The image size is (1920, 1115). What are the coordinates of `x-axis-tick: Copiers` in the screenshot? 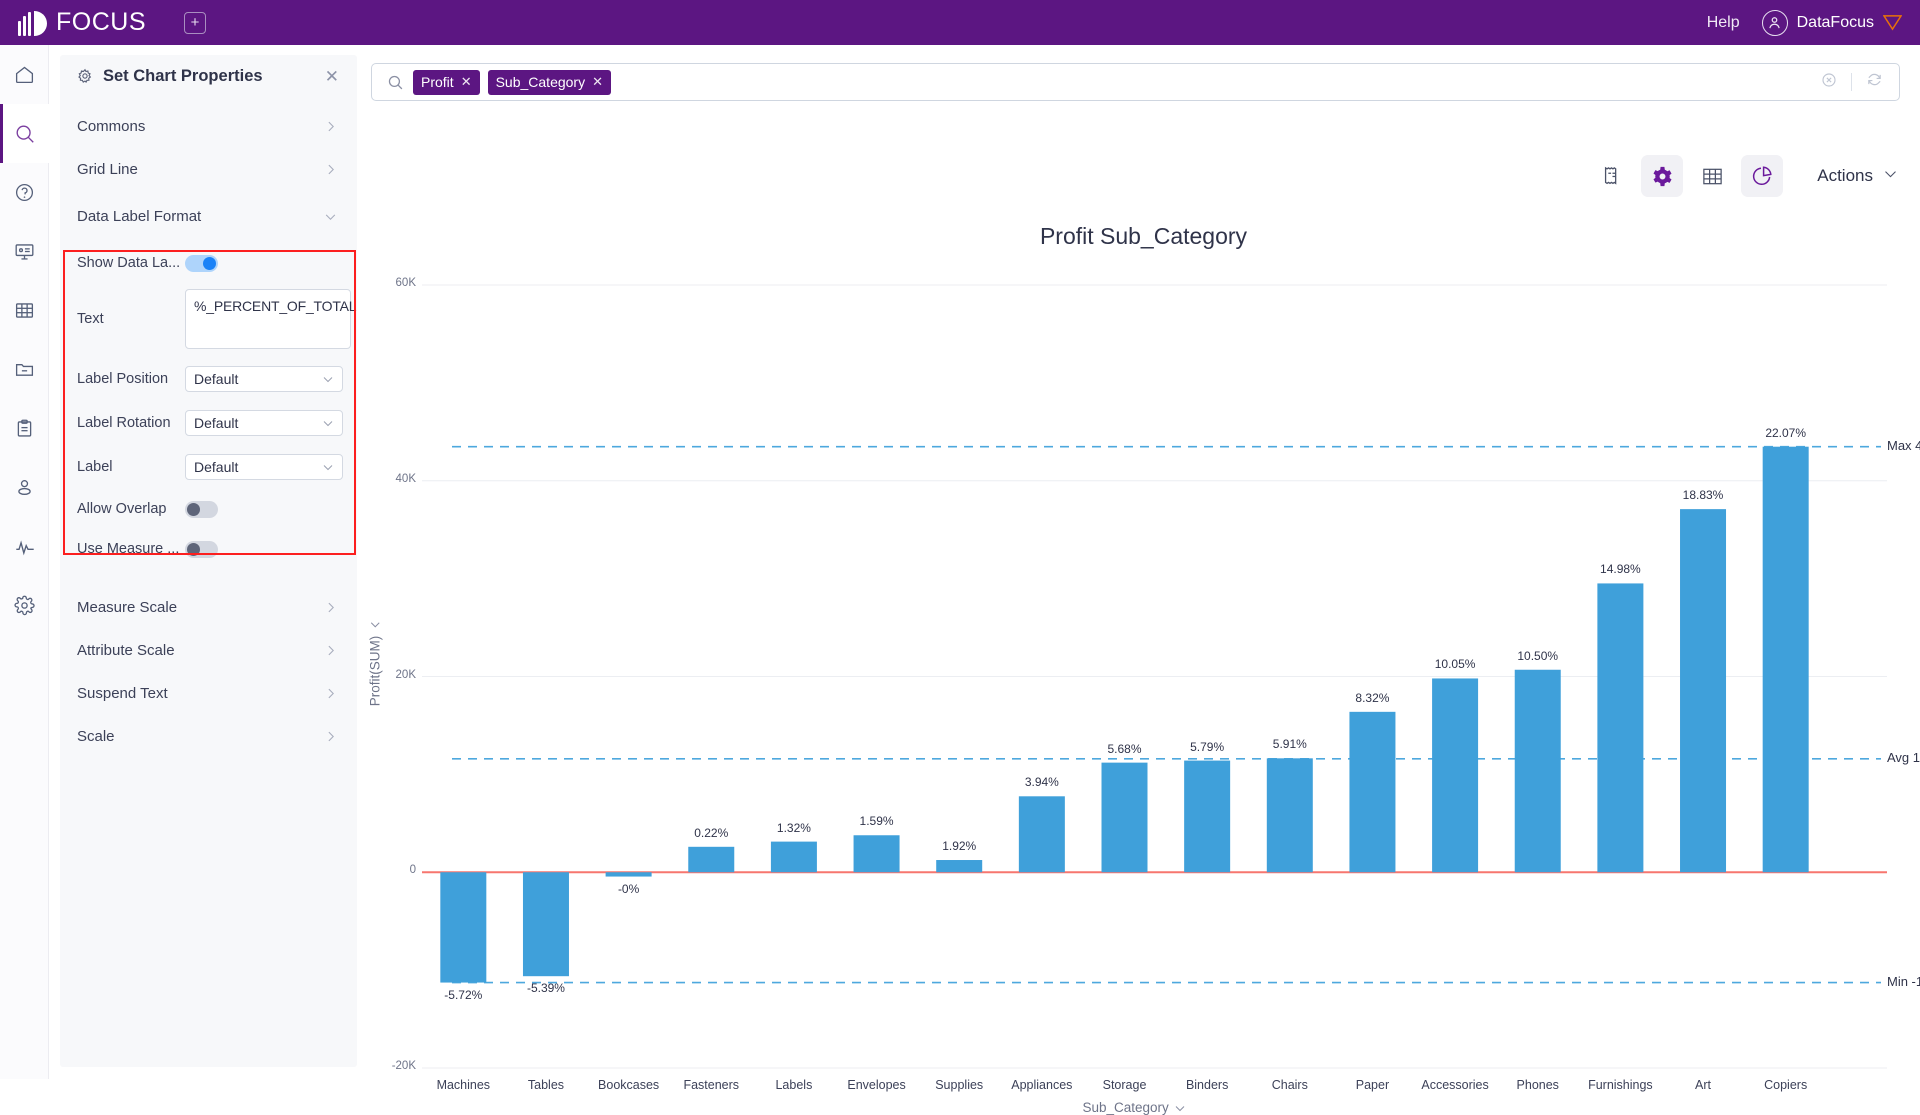 It's located at (1786, 1085).